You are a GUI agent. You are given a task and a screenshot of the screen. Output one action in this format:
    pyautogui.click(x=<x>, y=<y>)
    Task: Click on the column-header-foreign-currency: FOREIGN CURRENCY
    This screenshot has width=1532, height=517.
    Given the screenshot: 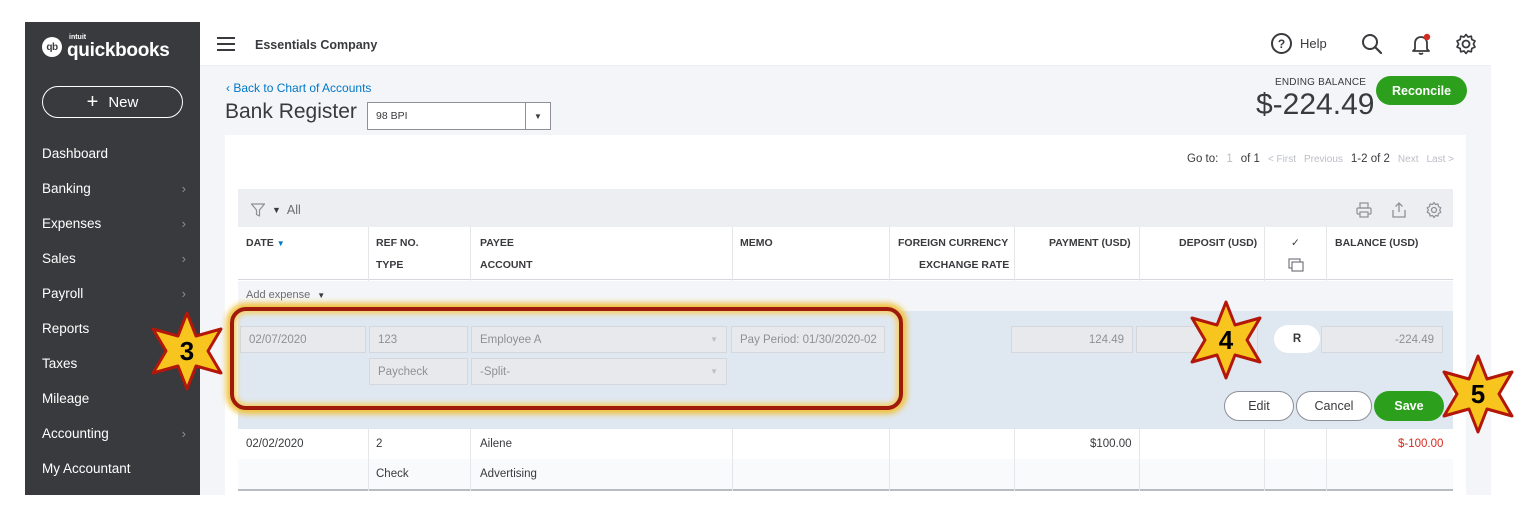 What is the action you would take?
    pyautogui.click(x=953, y=243)
    